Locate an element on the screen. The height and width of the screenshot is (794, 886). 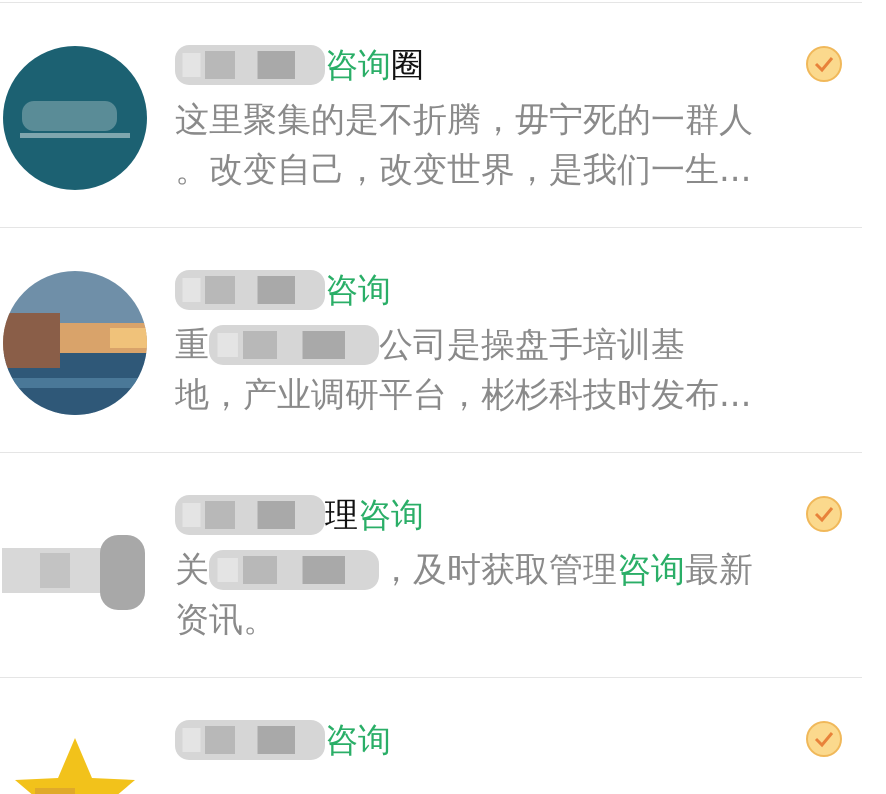
title-text: 圈 is located at coordinates (407, 65).